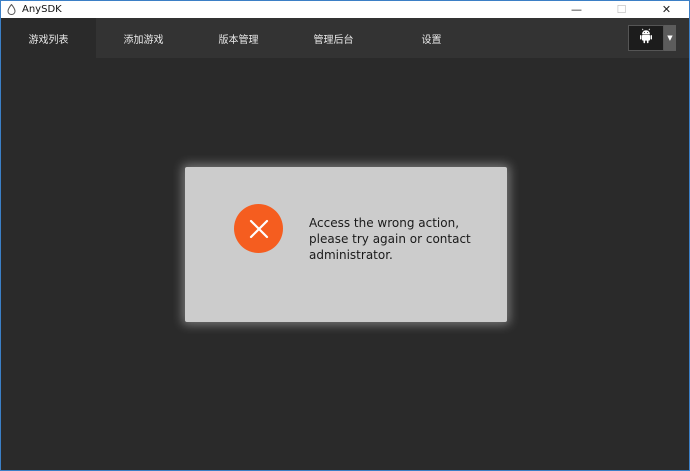 The height and width of the screenshot is (471, 690). What do you see at coordinates (143, 38) in the screenshot?
I see `tab-add-game: 添加游戏` at bounding box center [143, 38].